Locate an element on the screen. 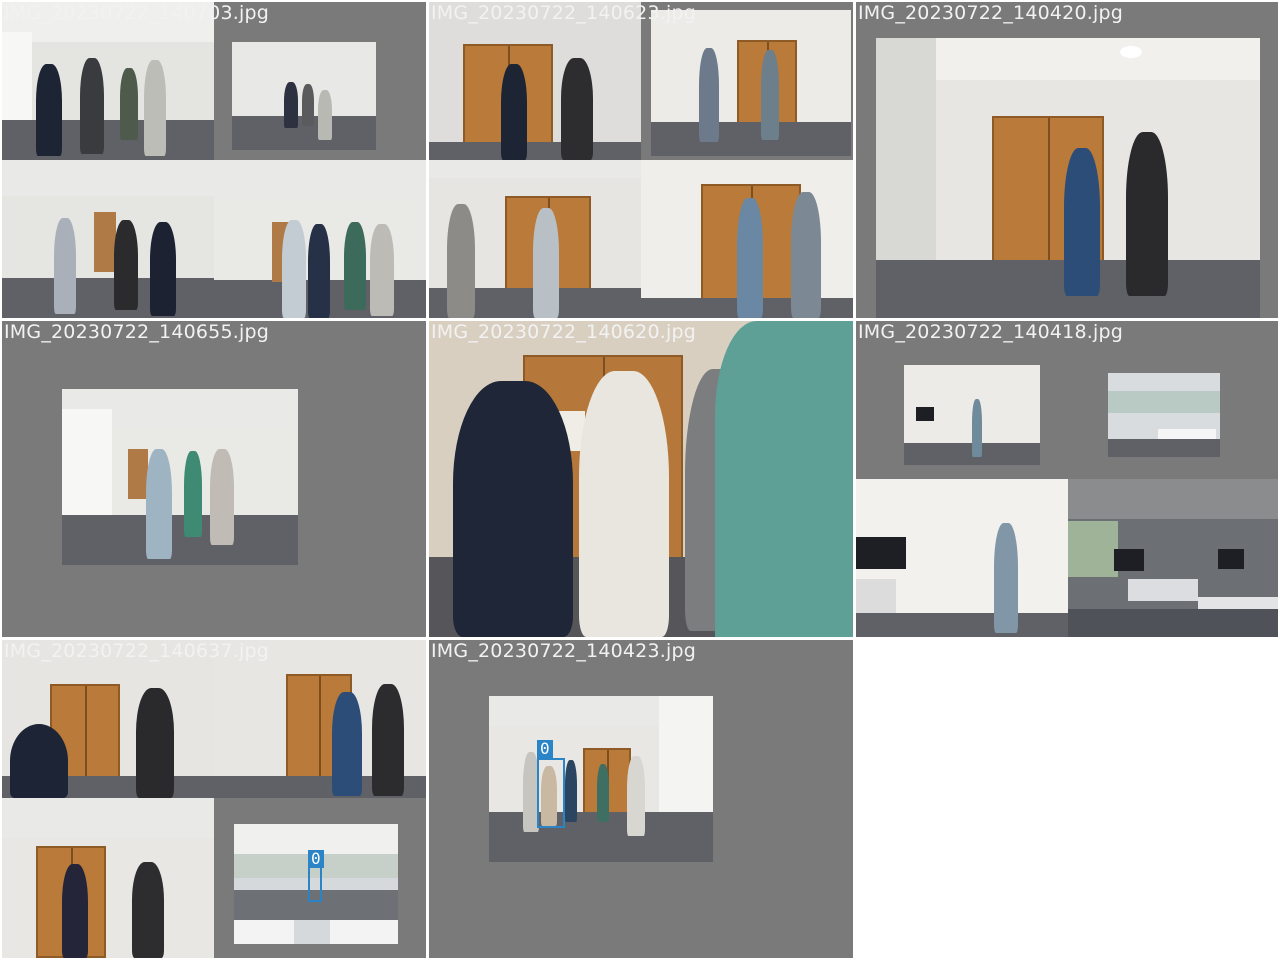 Image resolution: width=1280 pixels, height=960 pixels. mosaic-tile: IMG_20230722_140703.jpg is located at coordinates (214, 160).